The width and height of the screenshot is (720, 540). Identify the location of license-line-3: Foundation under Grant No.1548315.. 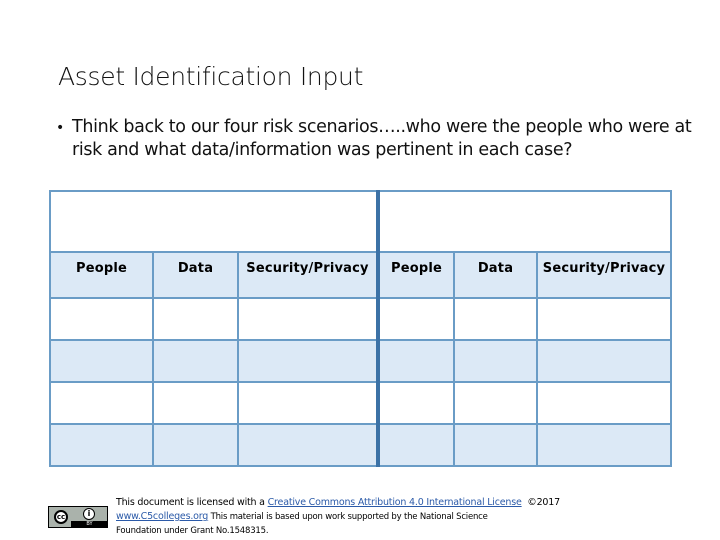
(192, 531).